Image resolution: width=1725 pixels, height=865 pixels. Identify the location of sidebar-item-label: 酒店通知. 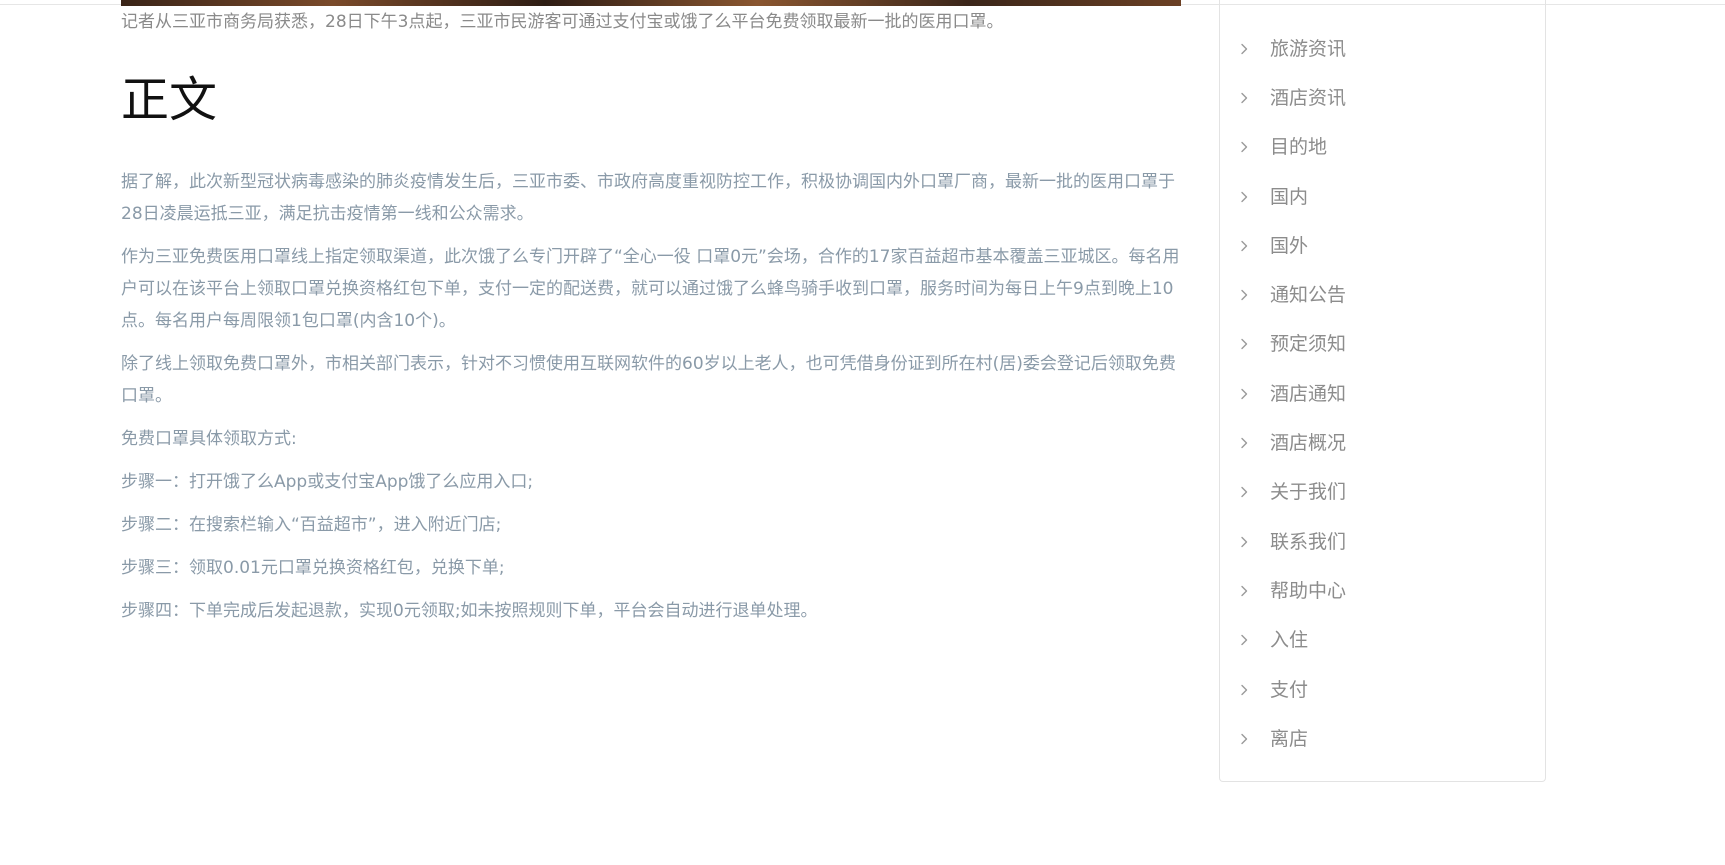
(1308, 393).